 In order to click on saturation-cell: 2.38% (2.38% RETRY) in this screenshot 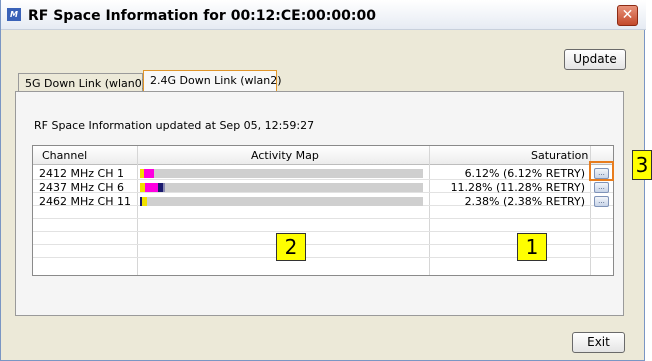, I will do `click(524, 201)`.